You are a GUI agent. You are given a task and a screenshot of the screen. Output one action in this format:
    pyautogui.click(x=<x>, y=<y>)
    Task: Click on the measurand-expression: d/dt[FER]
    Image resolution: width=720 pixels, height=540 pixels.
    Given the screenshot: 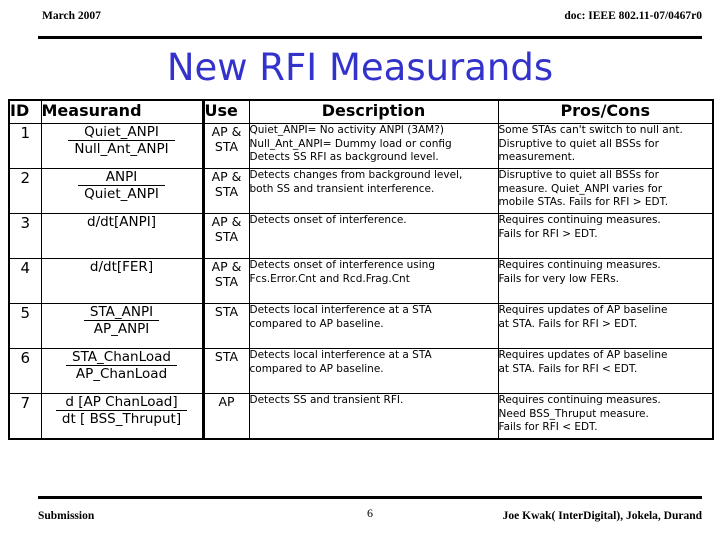 What is the action you would take?
    pyautogui.click(x=121, y=267)
    